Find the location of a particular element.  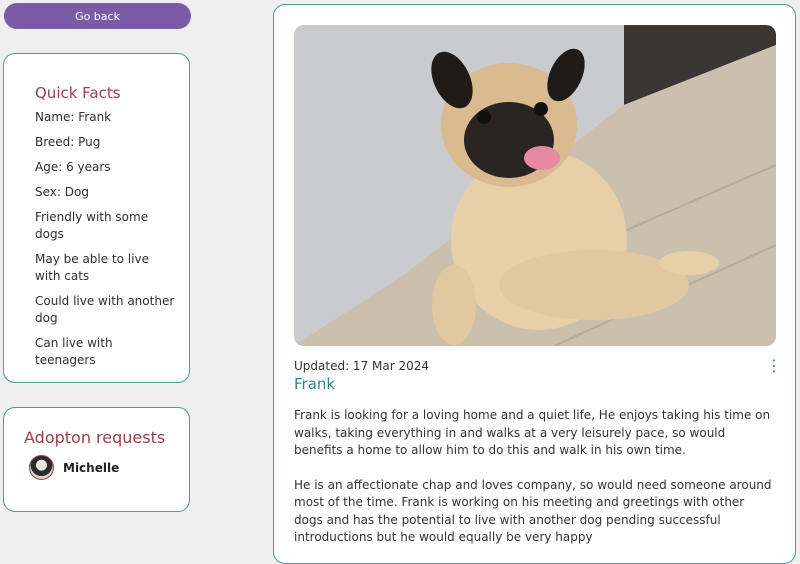

fact-item: Could live with another dog is located at coordinates (105, 309).